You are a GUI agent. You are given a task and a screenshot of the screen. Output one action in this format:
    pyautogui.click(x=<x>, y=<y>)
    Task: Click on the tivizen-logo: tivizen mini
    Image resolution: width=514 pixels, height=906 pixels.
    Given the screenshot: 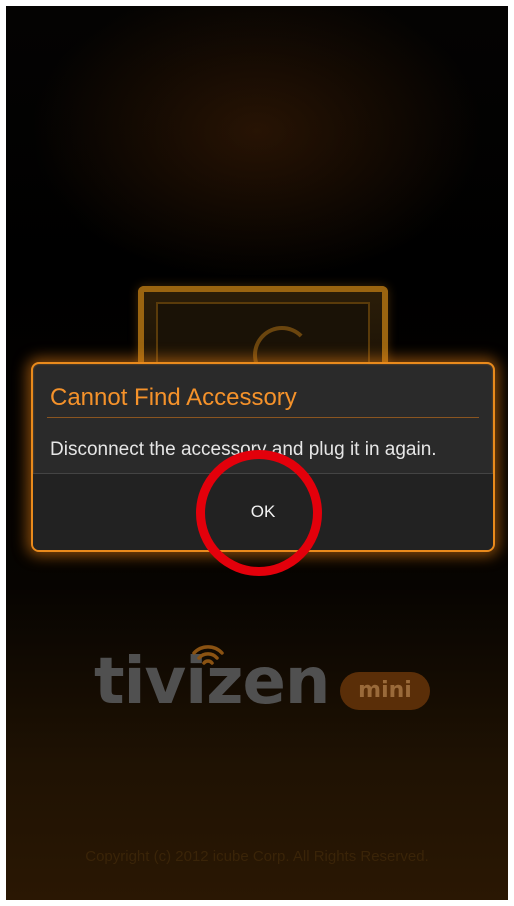 What is the action you would take?
    pyautogui.click(x=264, y=682)
    